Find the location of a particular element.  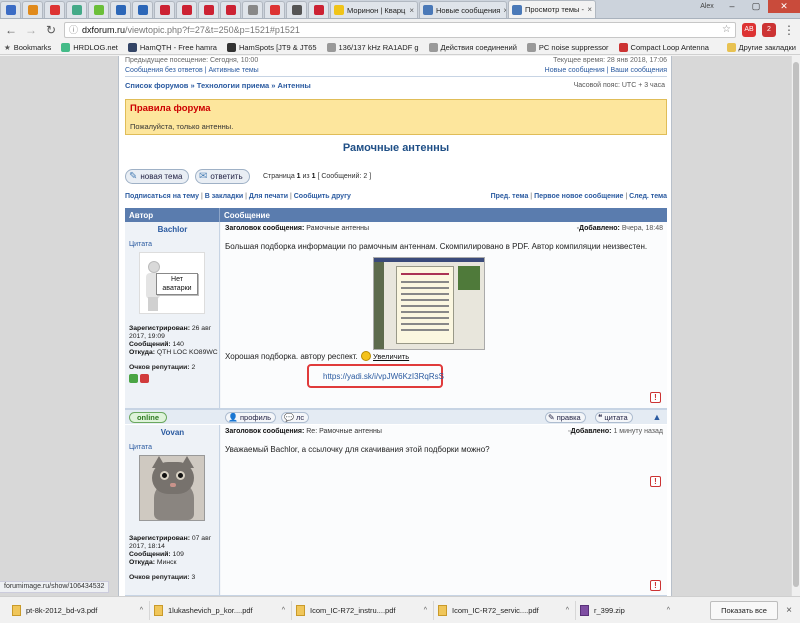

bookmark-item: HamQTH - Free hamra is located at coordinates (172, 47).